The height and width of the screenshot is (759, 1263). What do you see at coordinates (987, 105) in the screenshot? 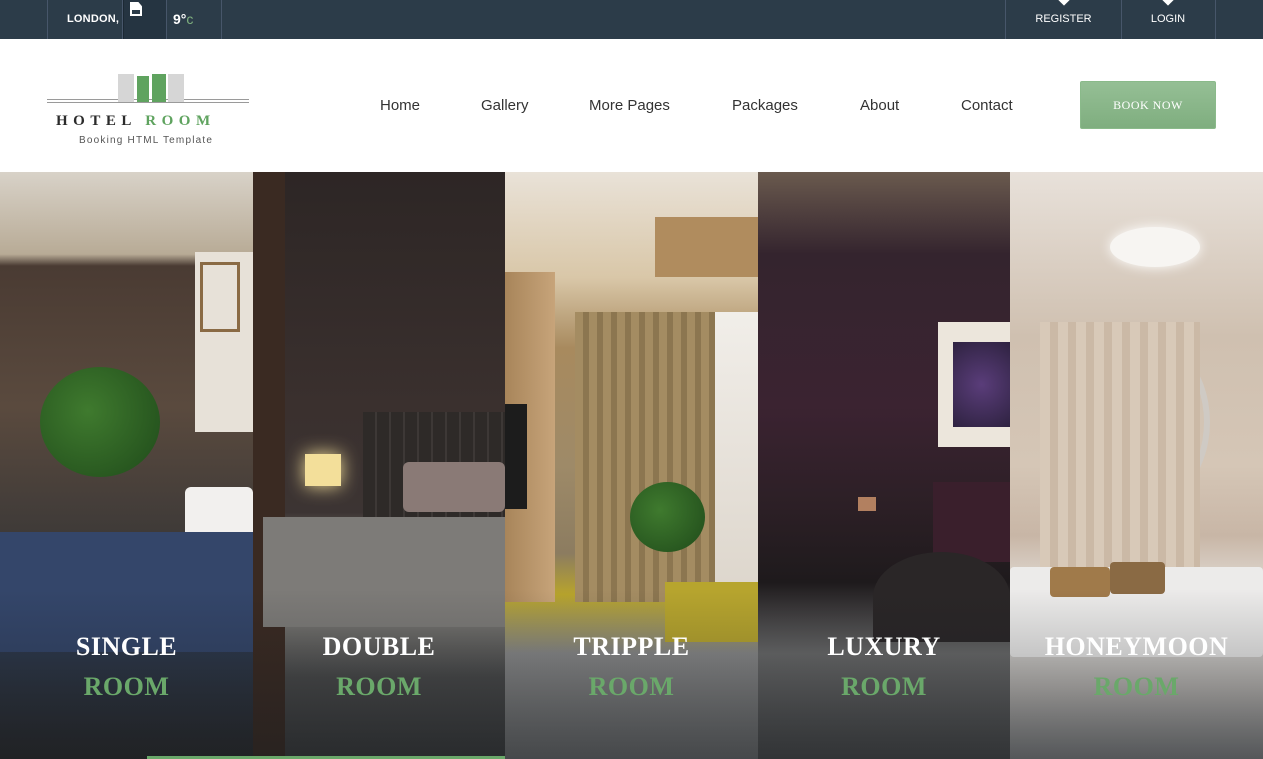
I see `nav-contact: Contact` at bounding box center [987, 105].